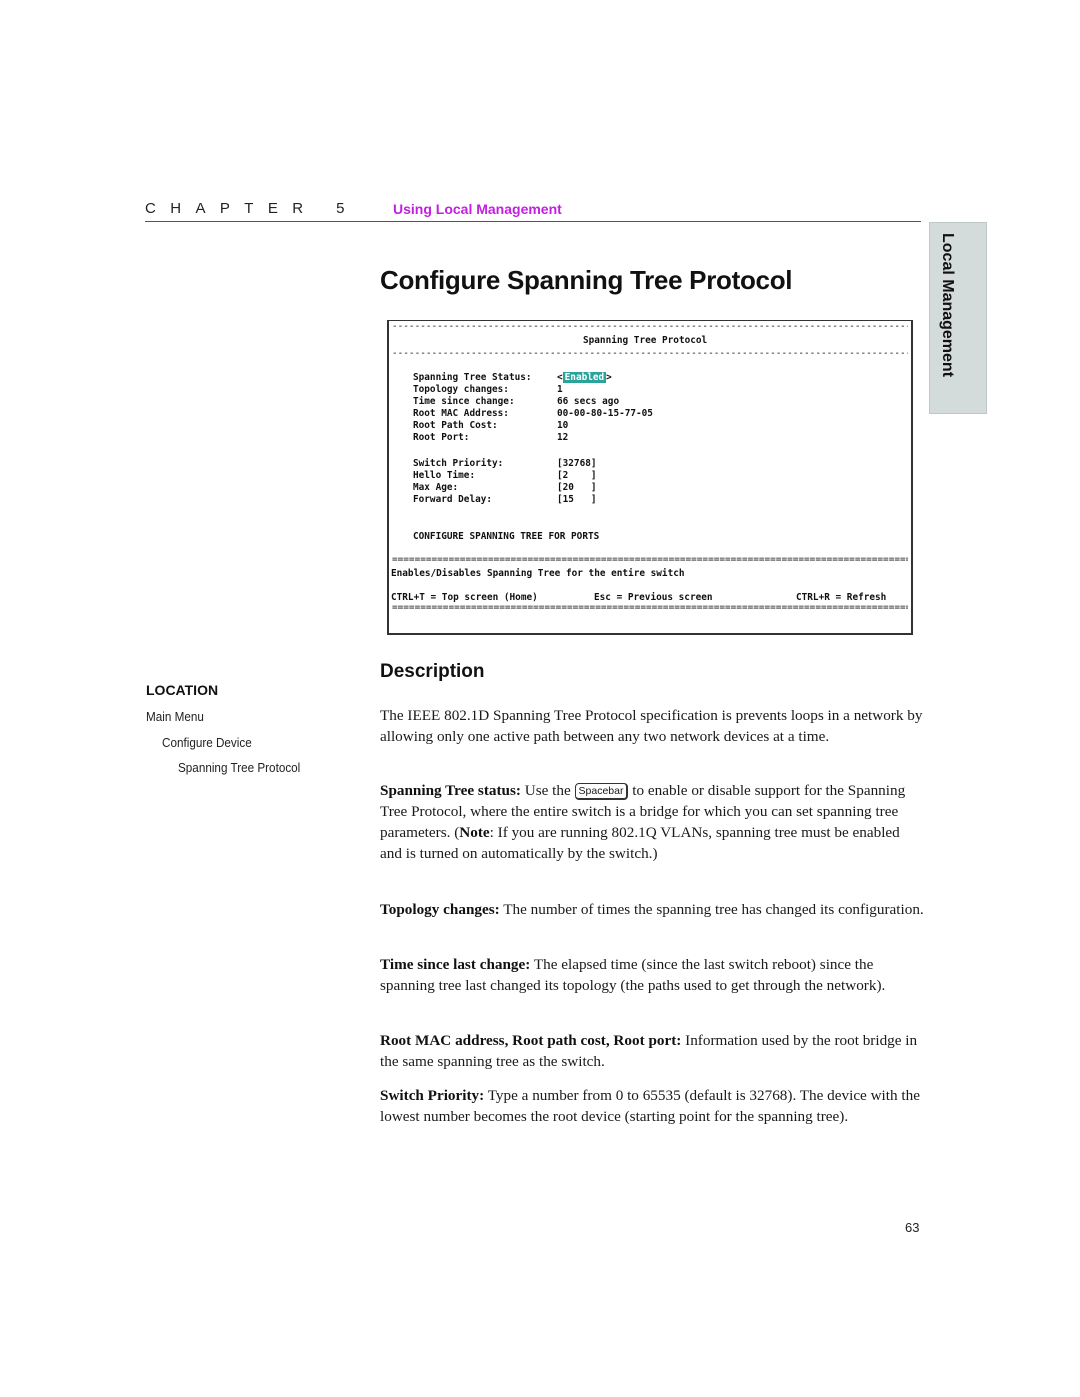  What do you see at coordinates (474, 832) in the screenshot?
I see `note-term: Note` at bounding box center [474, 832].